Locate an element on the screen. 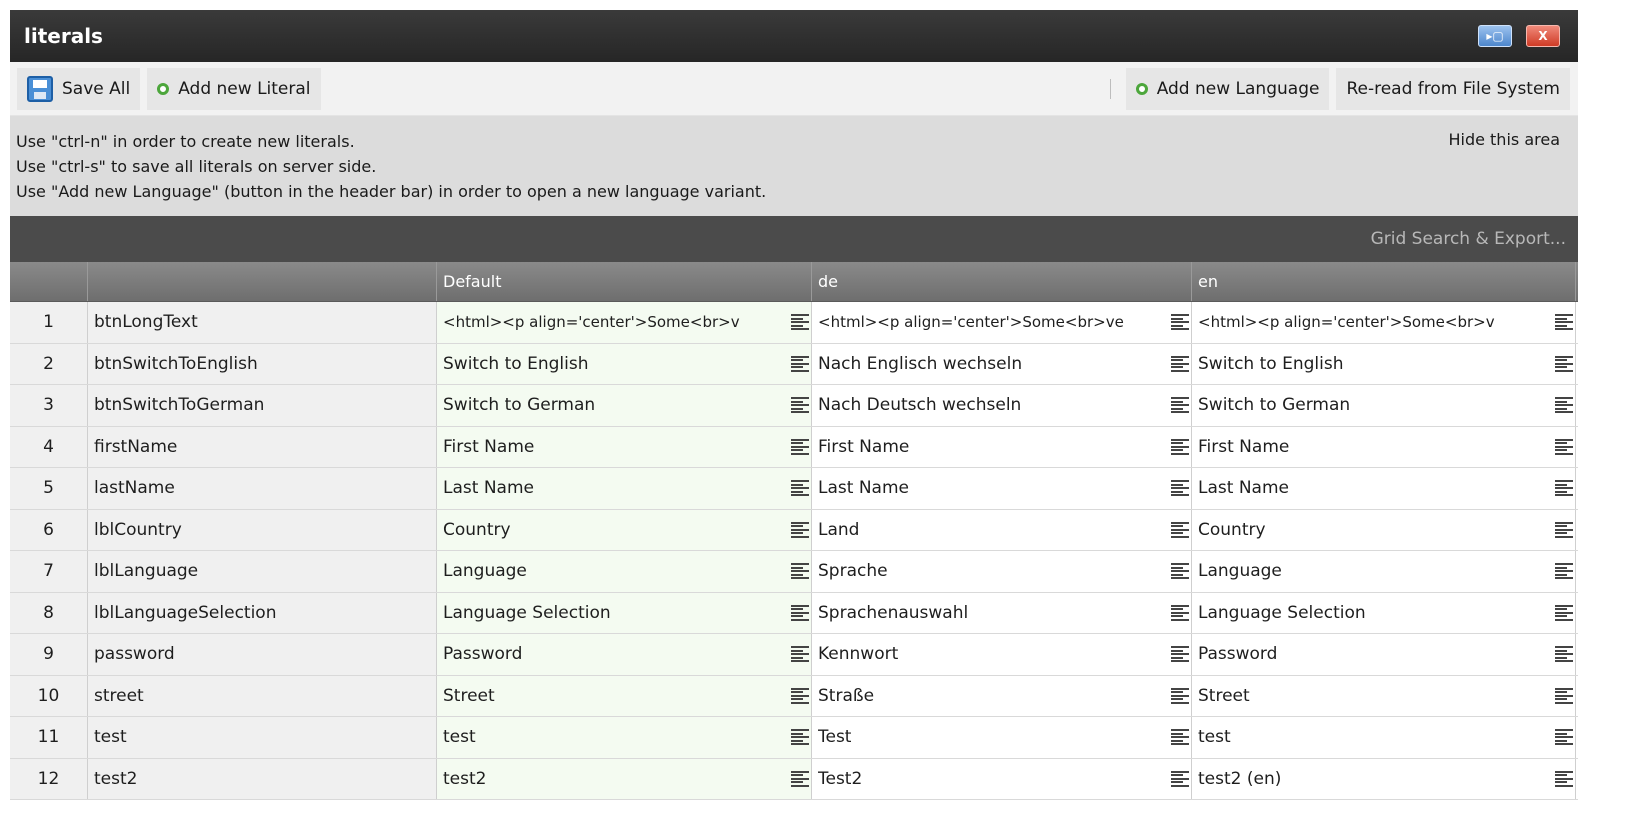 The height and width of the screenshot is (830, 1625). close-icon: X is located at coordinates (1543, 36).